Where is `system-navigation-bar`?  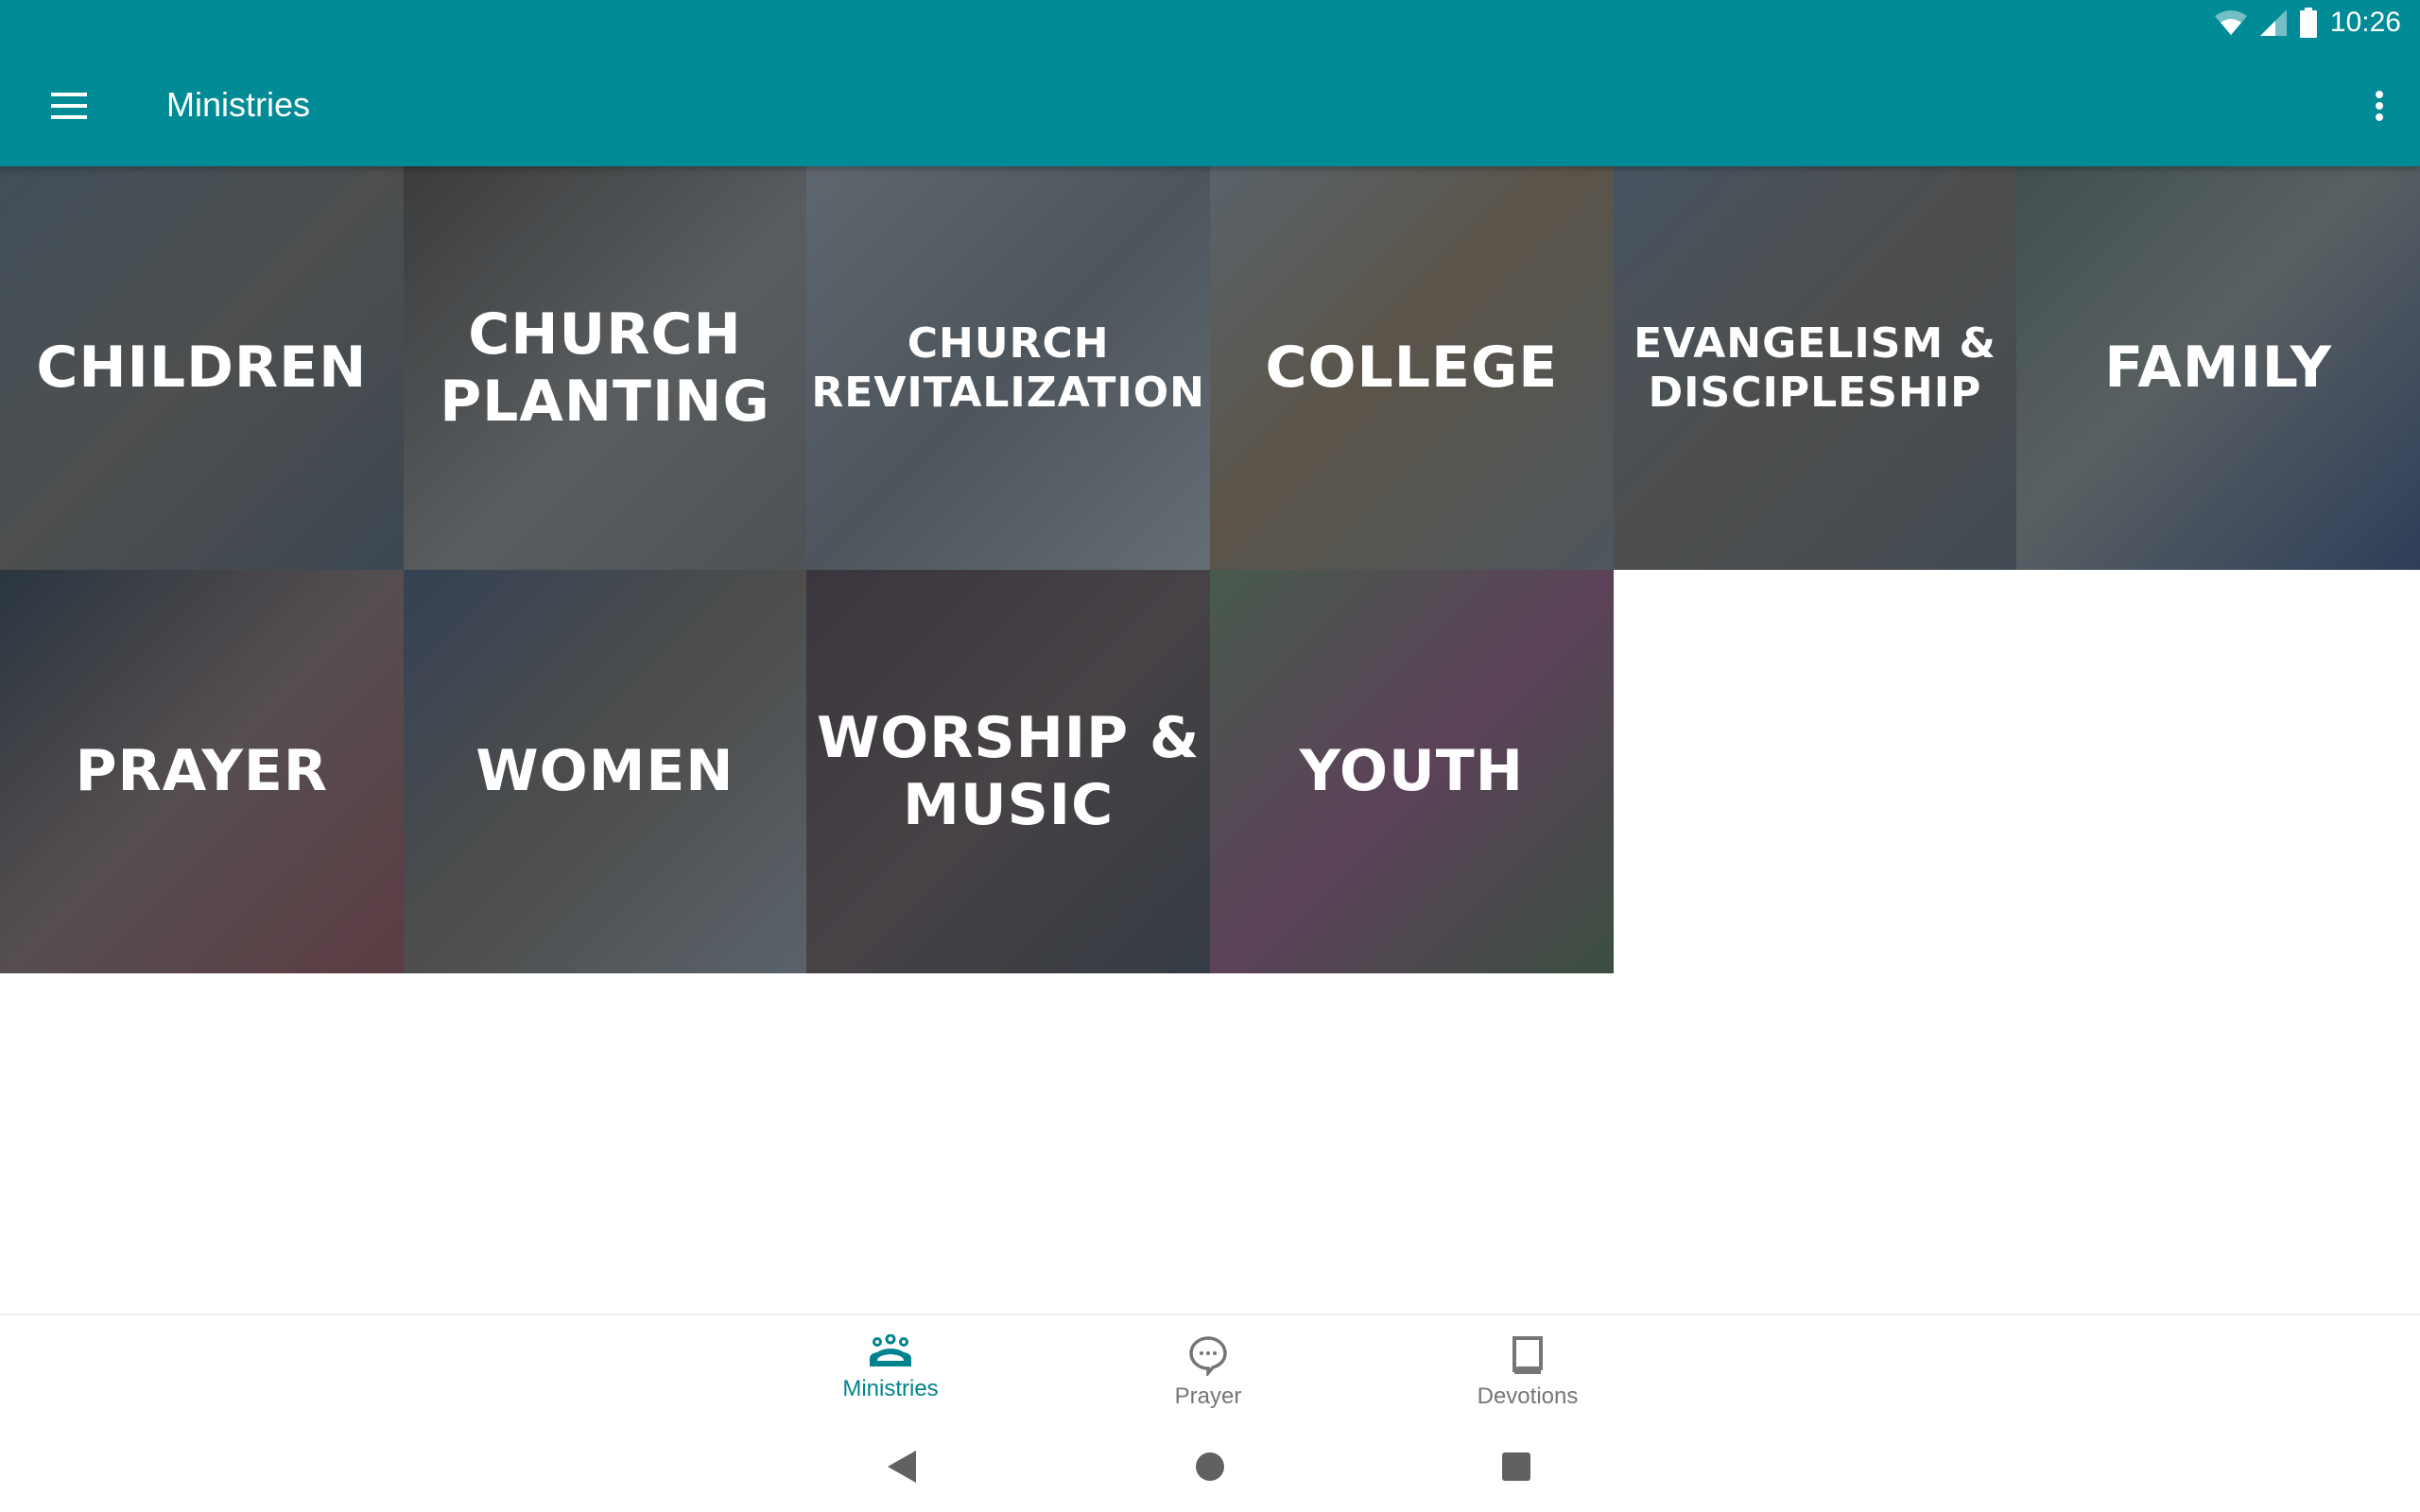 system-navigation-bar is located at coordinates (1210, 1465).